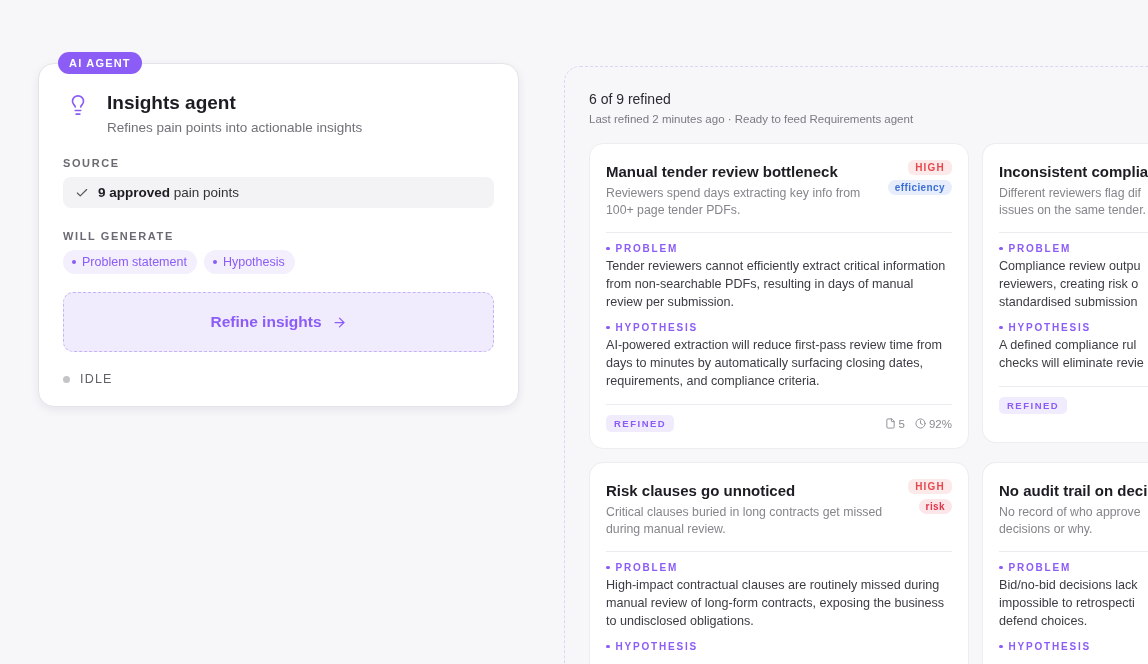 Image resolution: width=1148 pixels, height=664 pixels. What do you see at coordinates (1072, 202) in the screenshot?
I see `card-summary: Different reviewers flag dif issues on the same tender.` at bounding box center [1072, 202].